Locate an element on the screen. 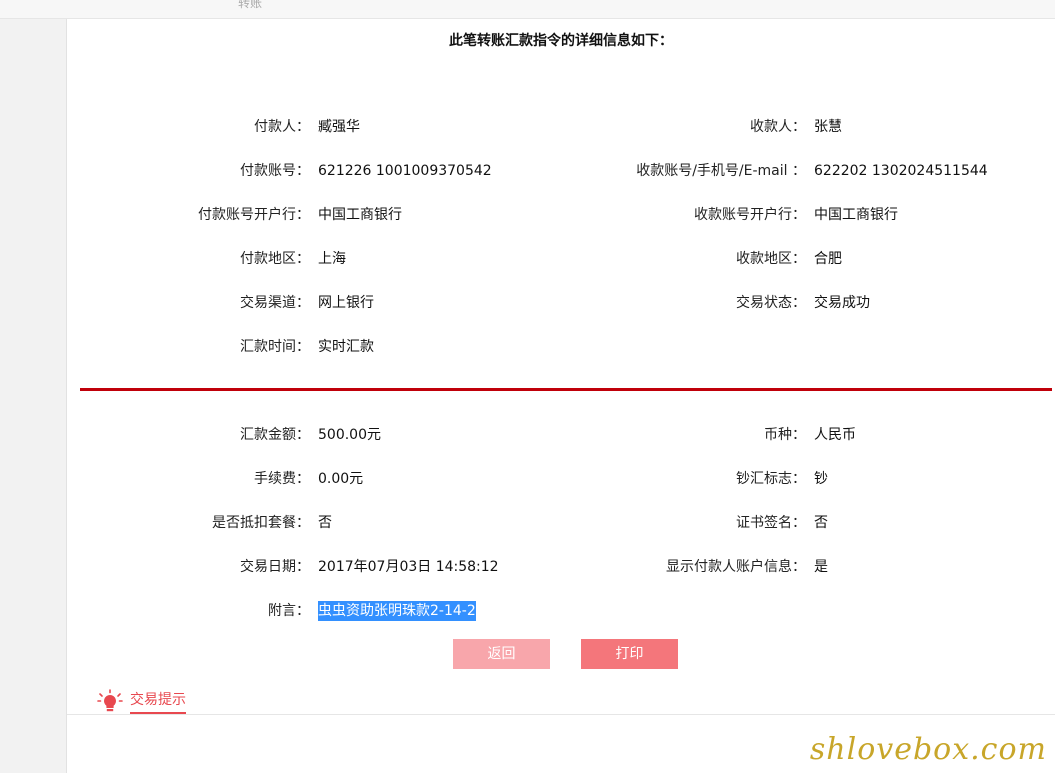 The width and height of the screenshot is (1055, 773). payee-bank-value: 中国工商银行 is located at coordinates (856, 215).